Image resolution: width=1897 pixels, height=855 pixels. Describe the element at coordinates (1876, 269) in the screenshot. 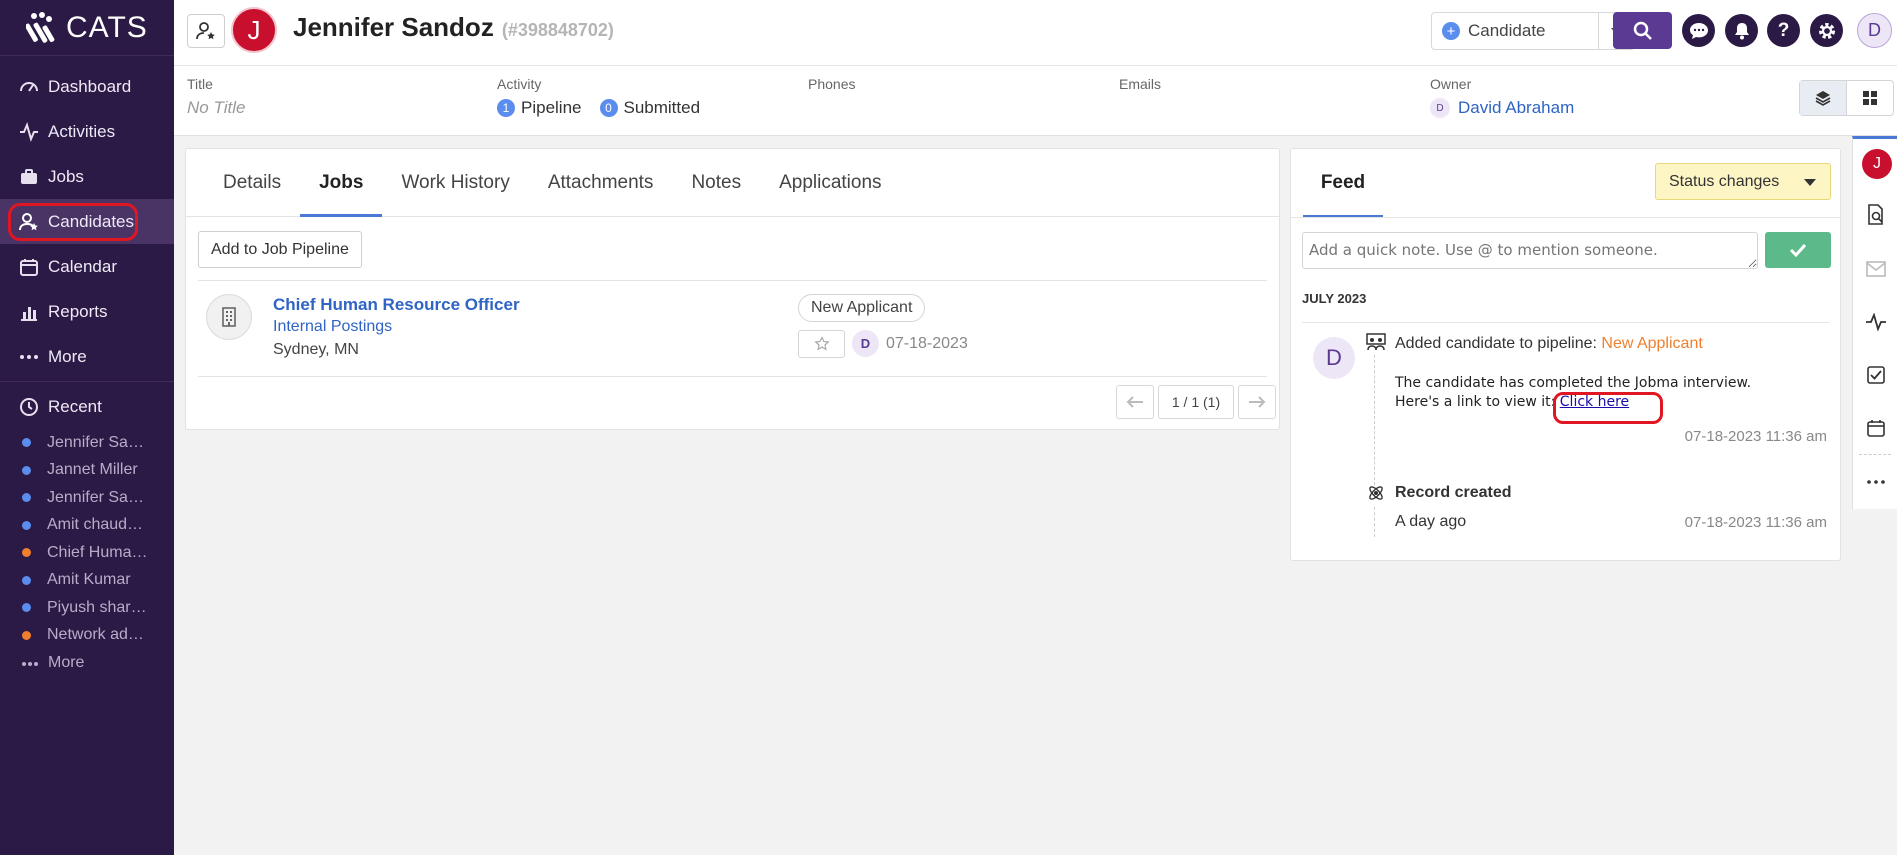

I see `email-icon` at that location.